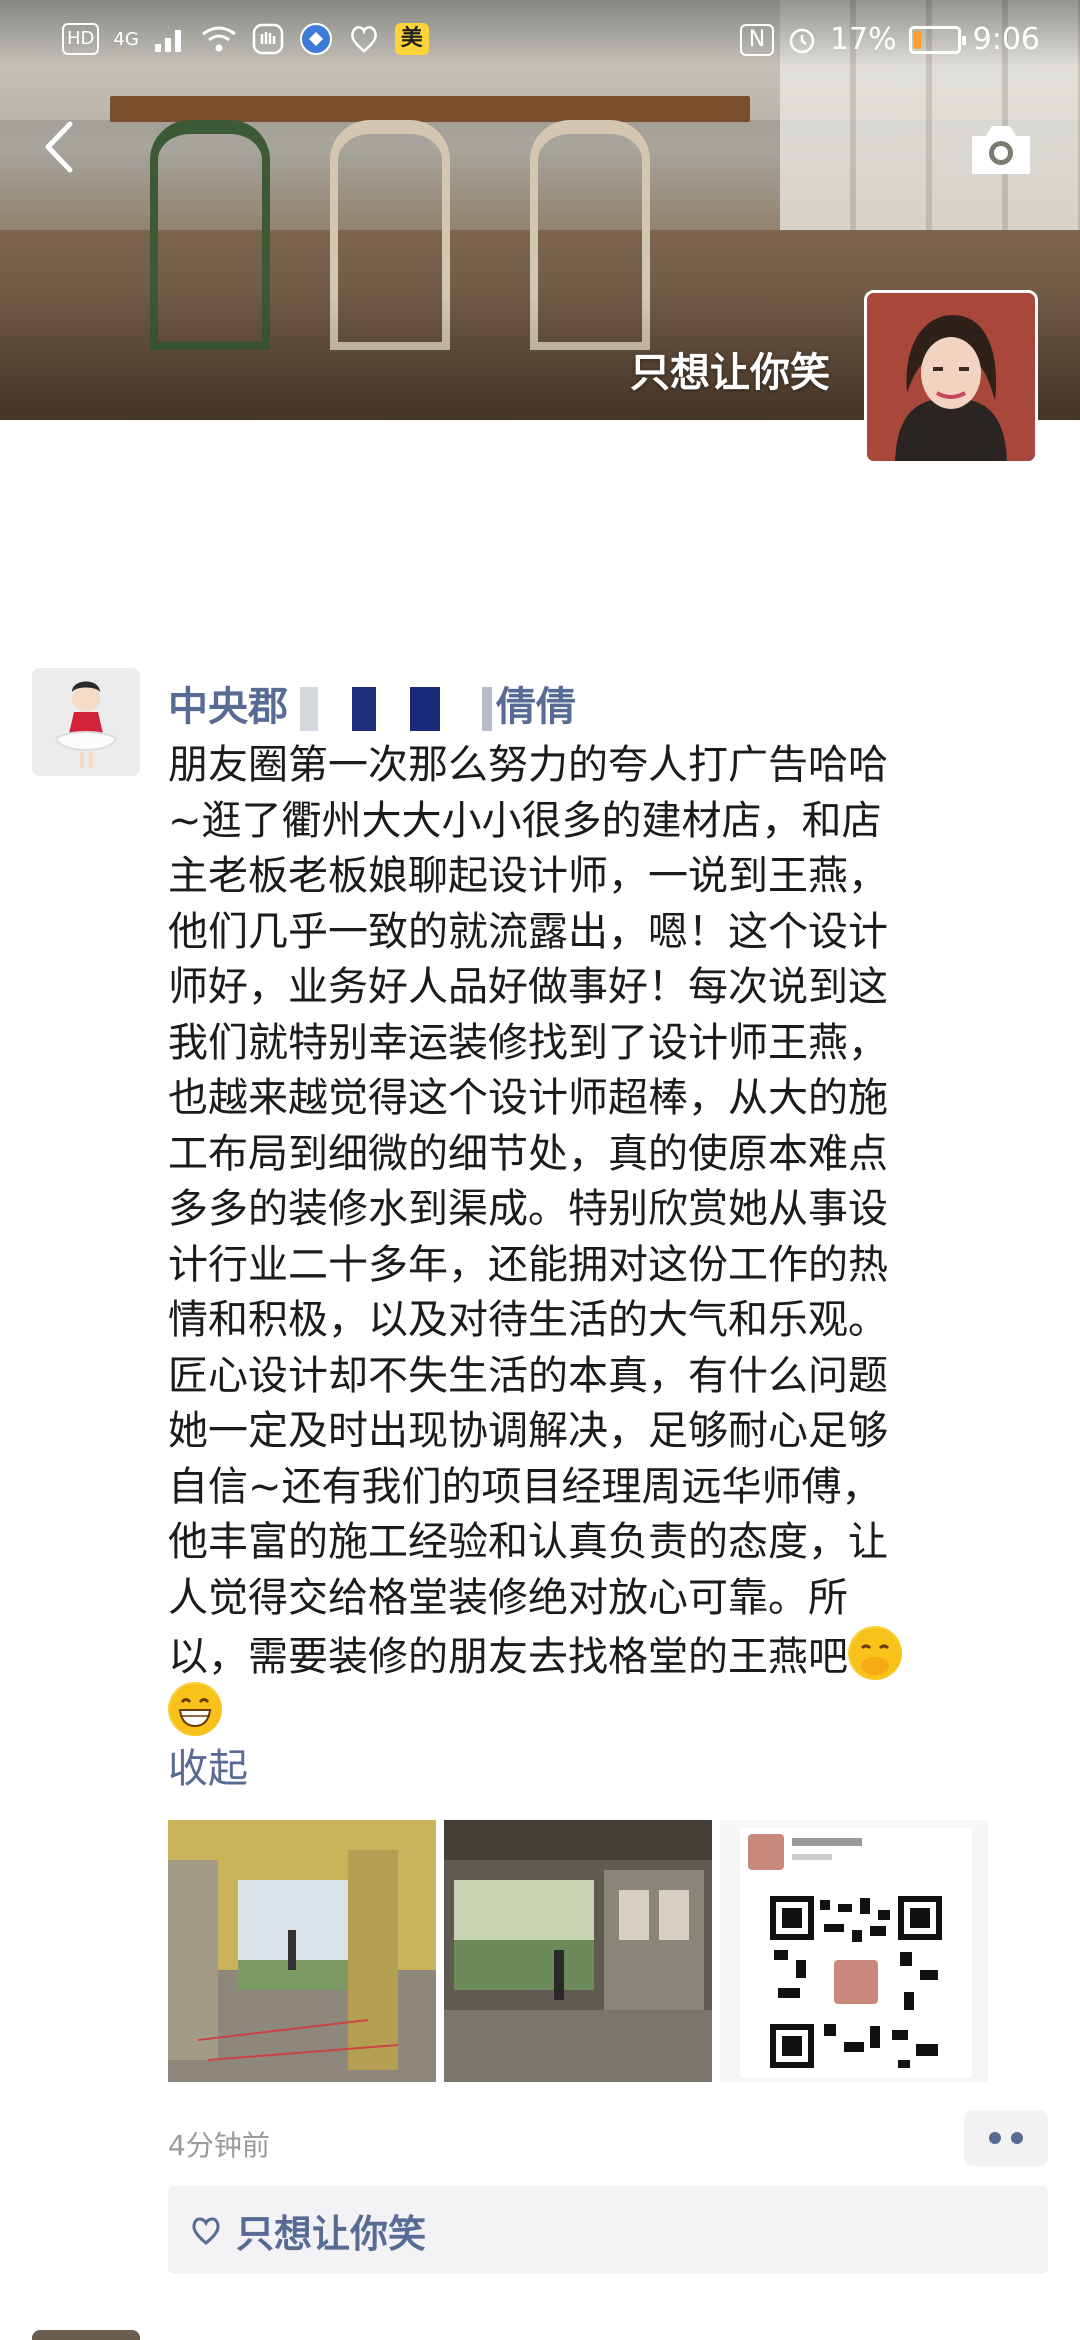 Image resolution: width=1080 pixels, height=2340 pixels. What do you see at coordinates (363, 39) in the screenshot?
I see `health-icon` at bounding box center [363, 39].